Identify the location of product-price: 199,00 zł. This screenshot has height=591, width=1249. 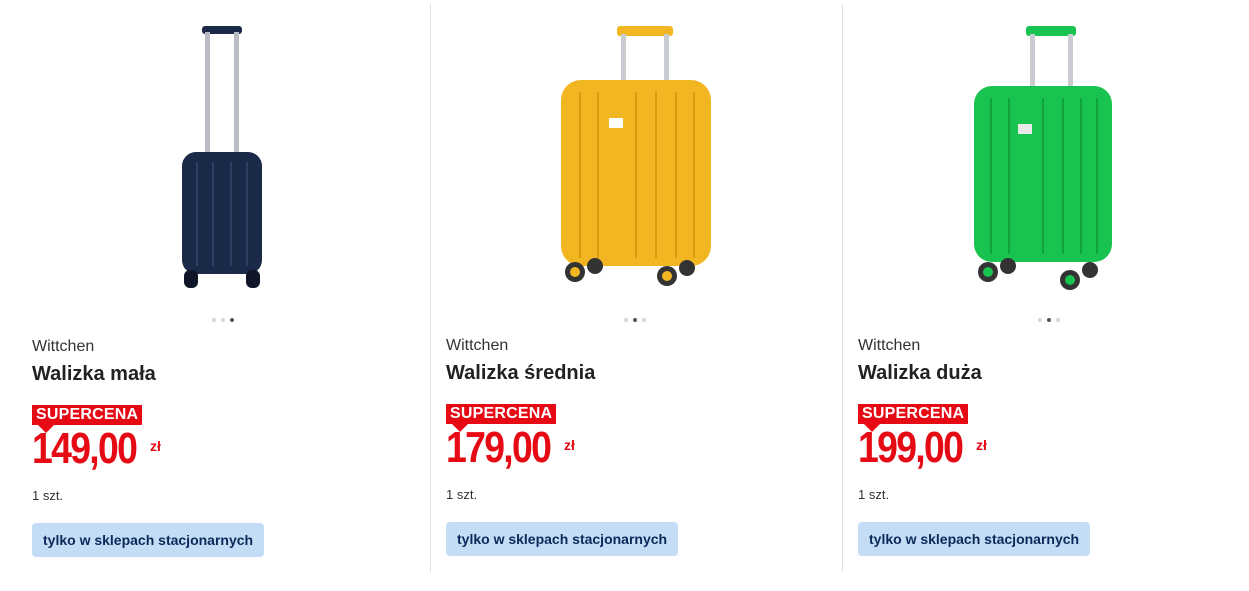
(922, 448).